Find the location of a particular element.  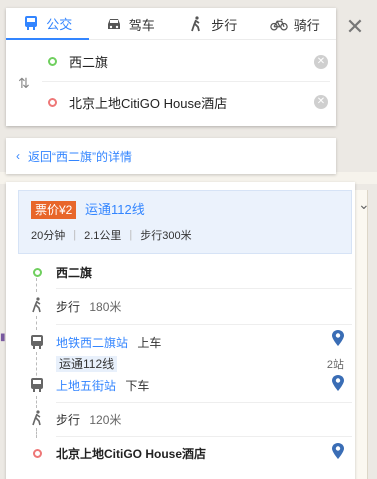

tab-drive: 驾车 is located at coordinates (130, 24).